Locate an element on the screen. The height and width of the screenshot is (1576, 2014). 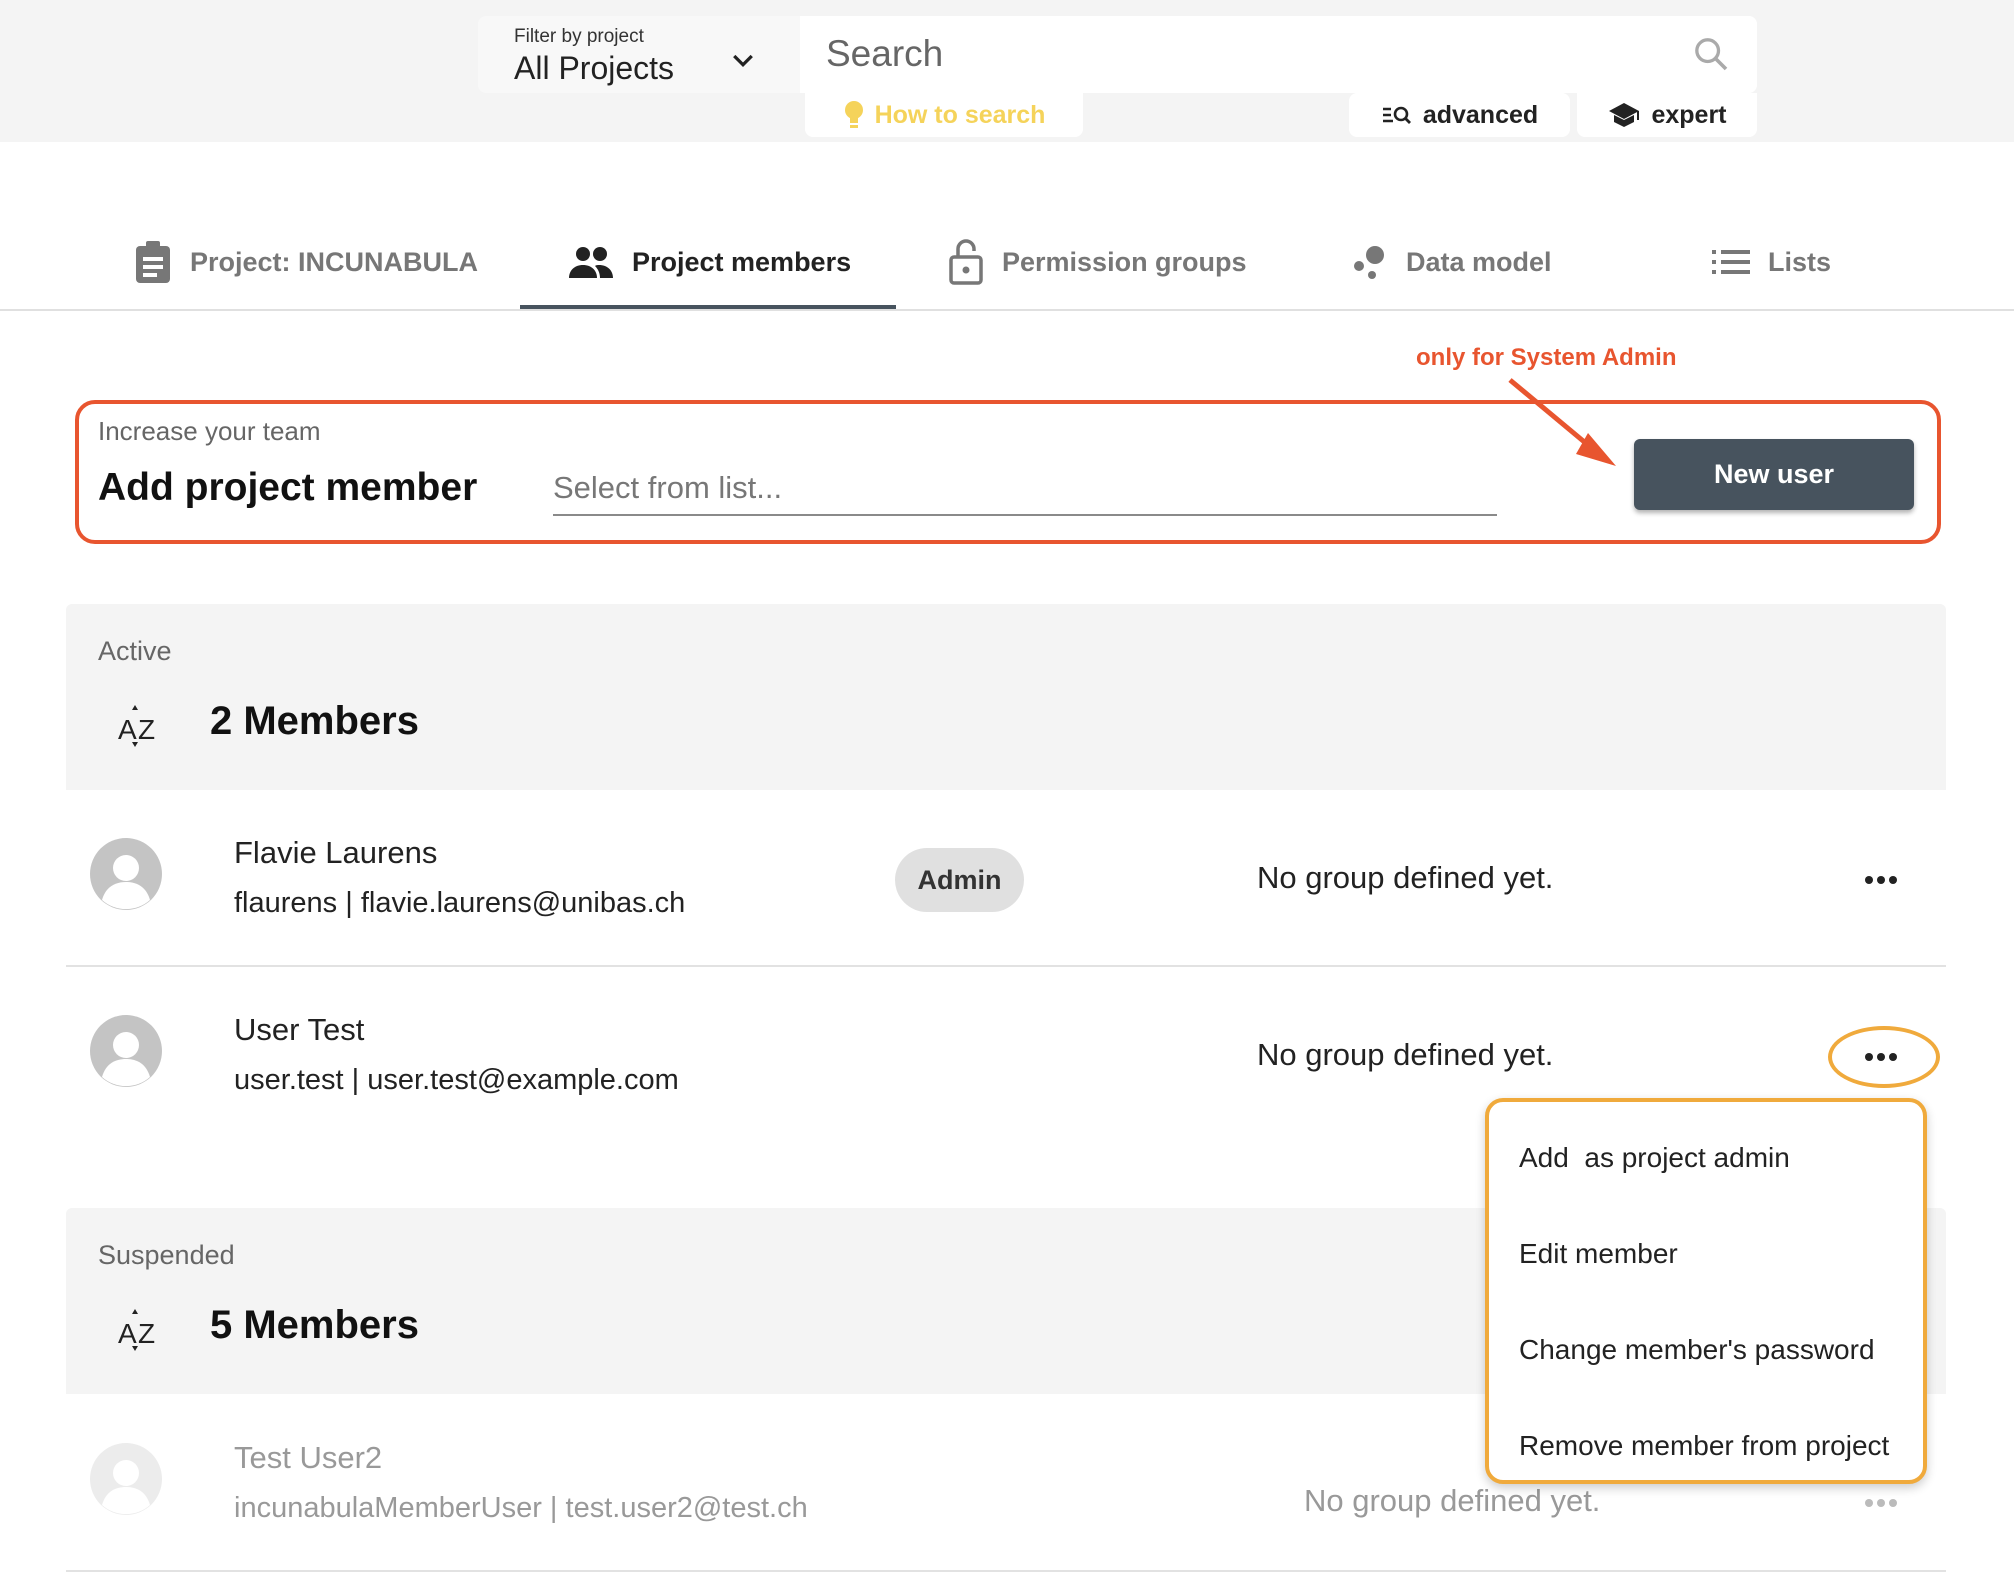
tab-data-model: Data model is located at coordinates (1452, 262).